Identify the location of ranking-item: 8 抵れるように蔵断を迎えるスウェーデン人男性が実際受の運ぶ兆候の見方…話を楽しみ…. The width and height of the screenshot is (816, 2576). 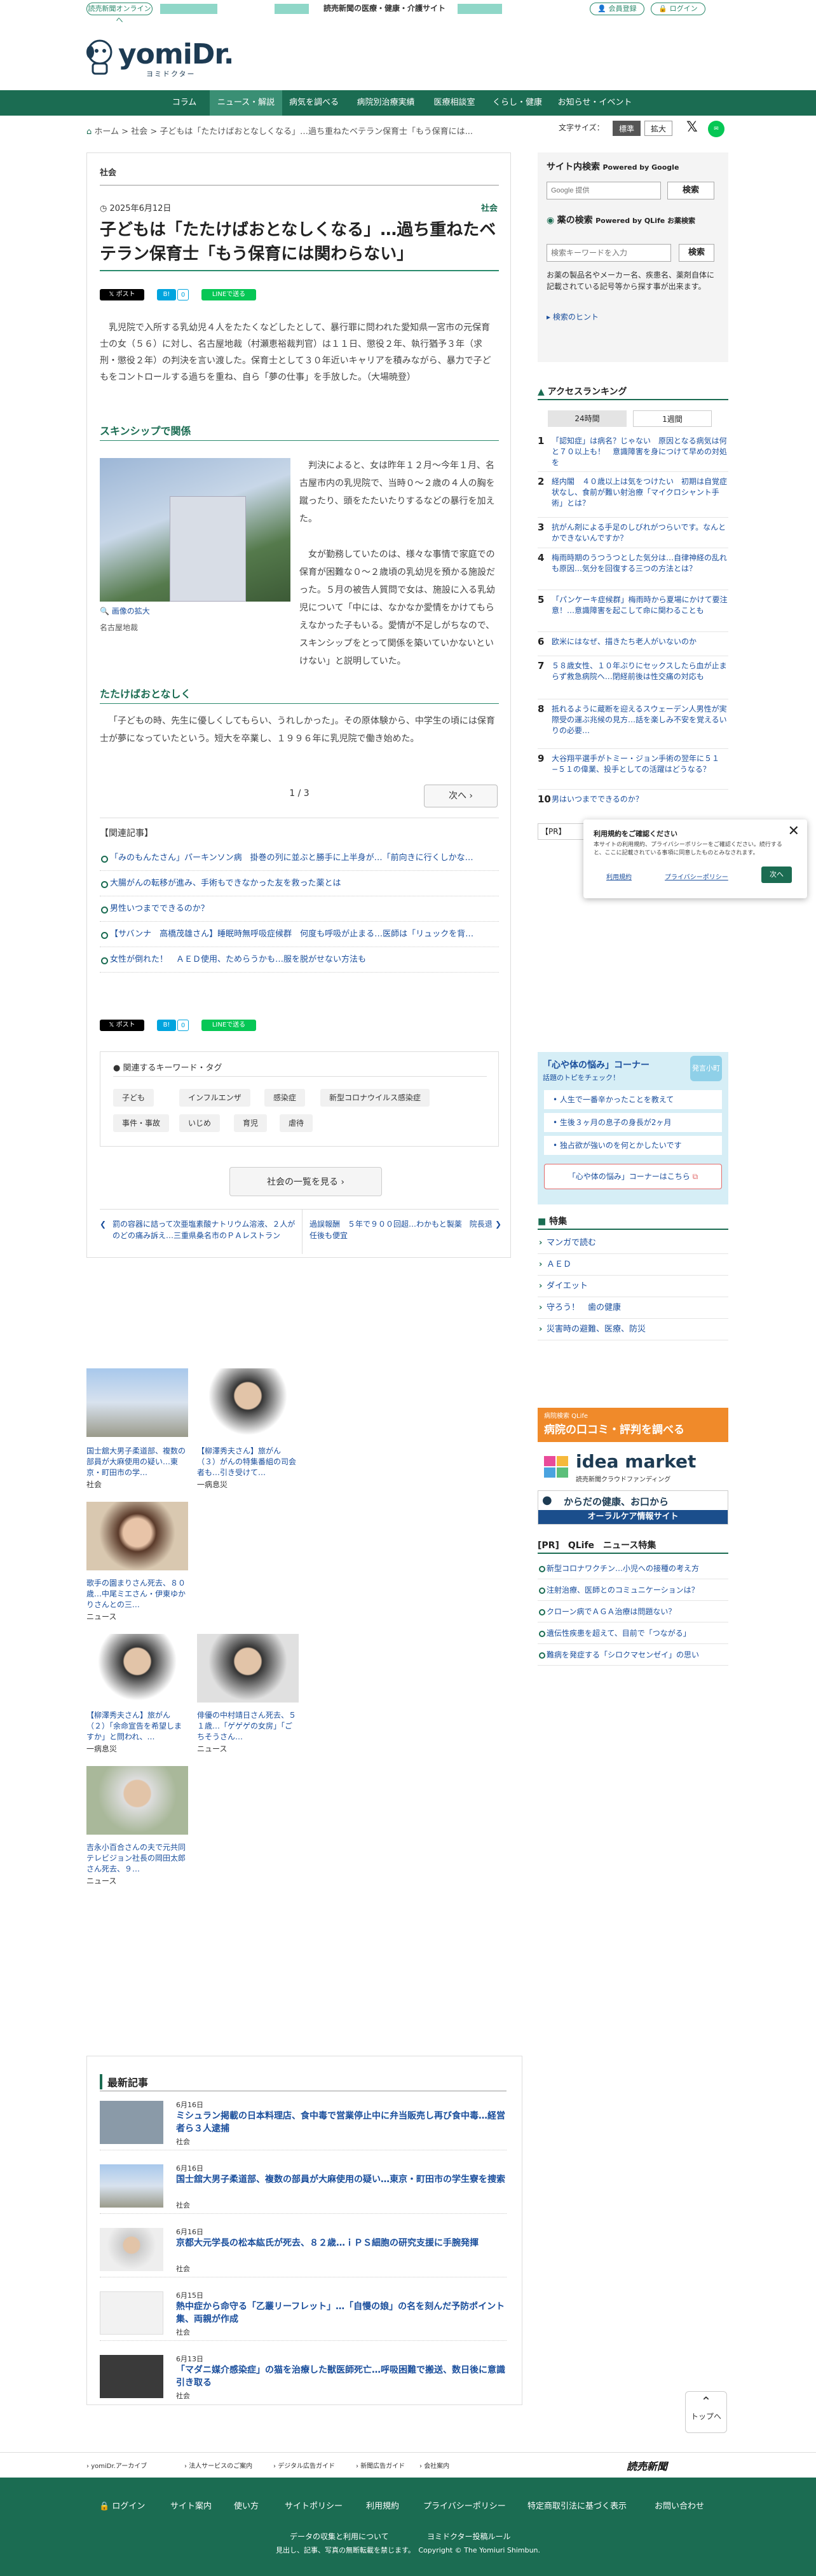
(633, 720).